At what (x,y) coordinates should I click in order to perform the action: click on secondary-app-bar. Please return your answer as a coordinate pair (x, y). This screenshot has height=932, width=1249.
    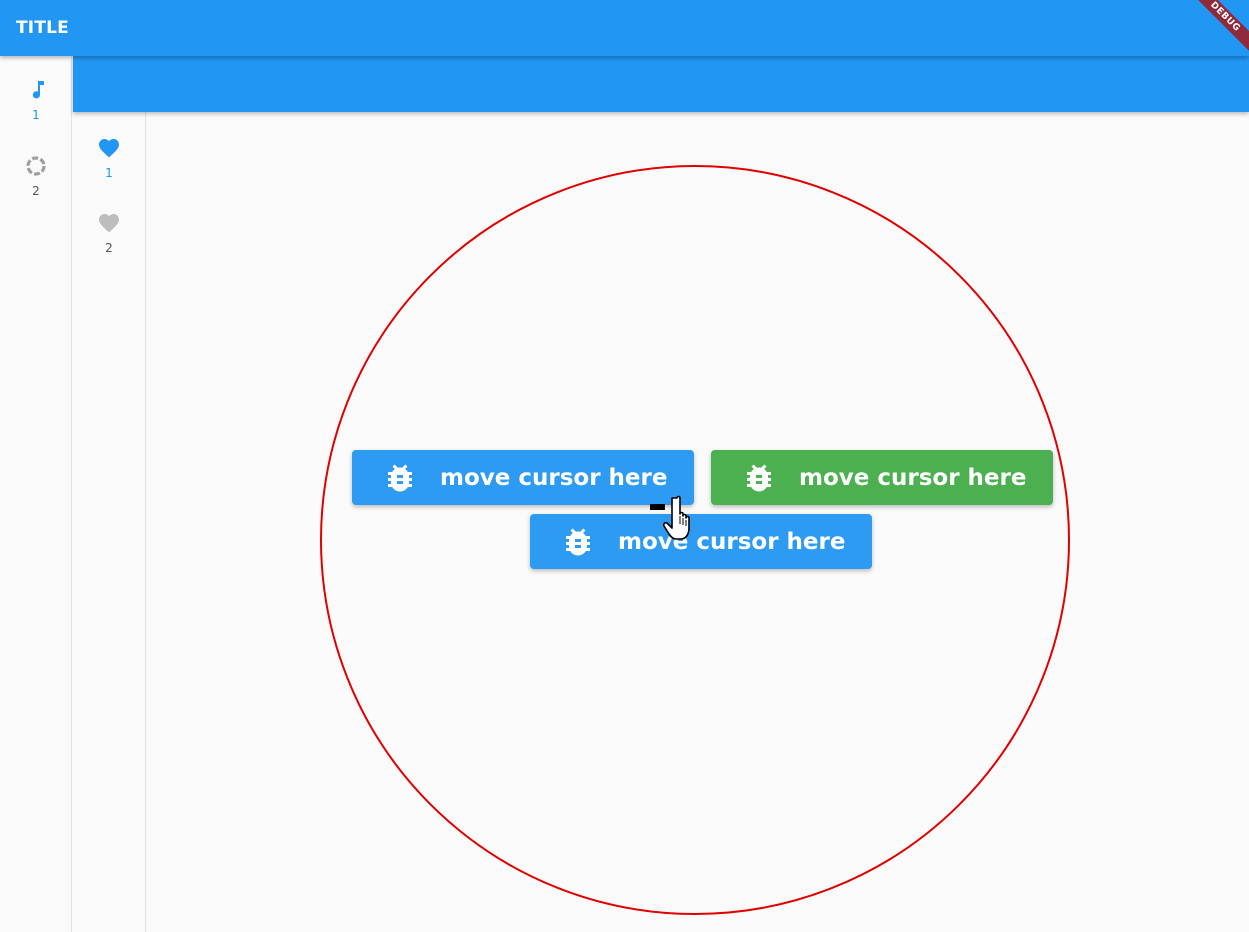
    Looking at the image, I should click on (661, 84).